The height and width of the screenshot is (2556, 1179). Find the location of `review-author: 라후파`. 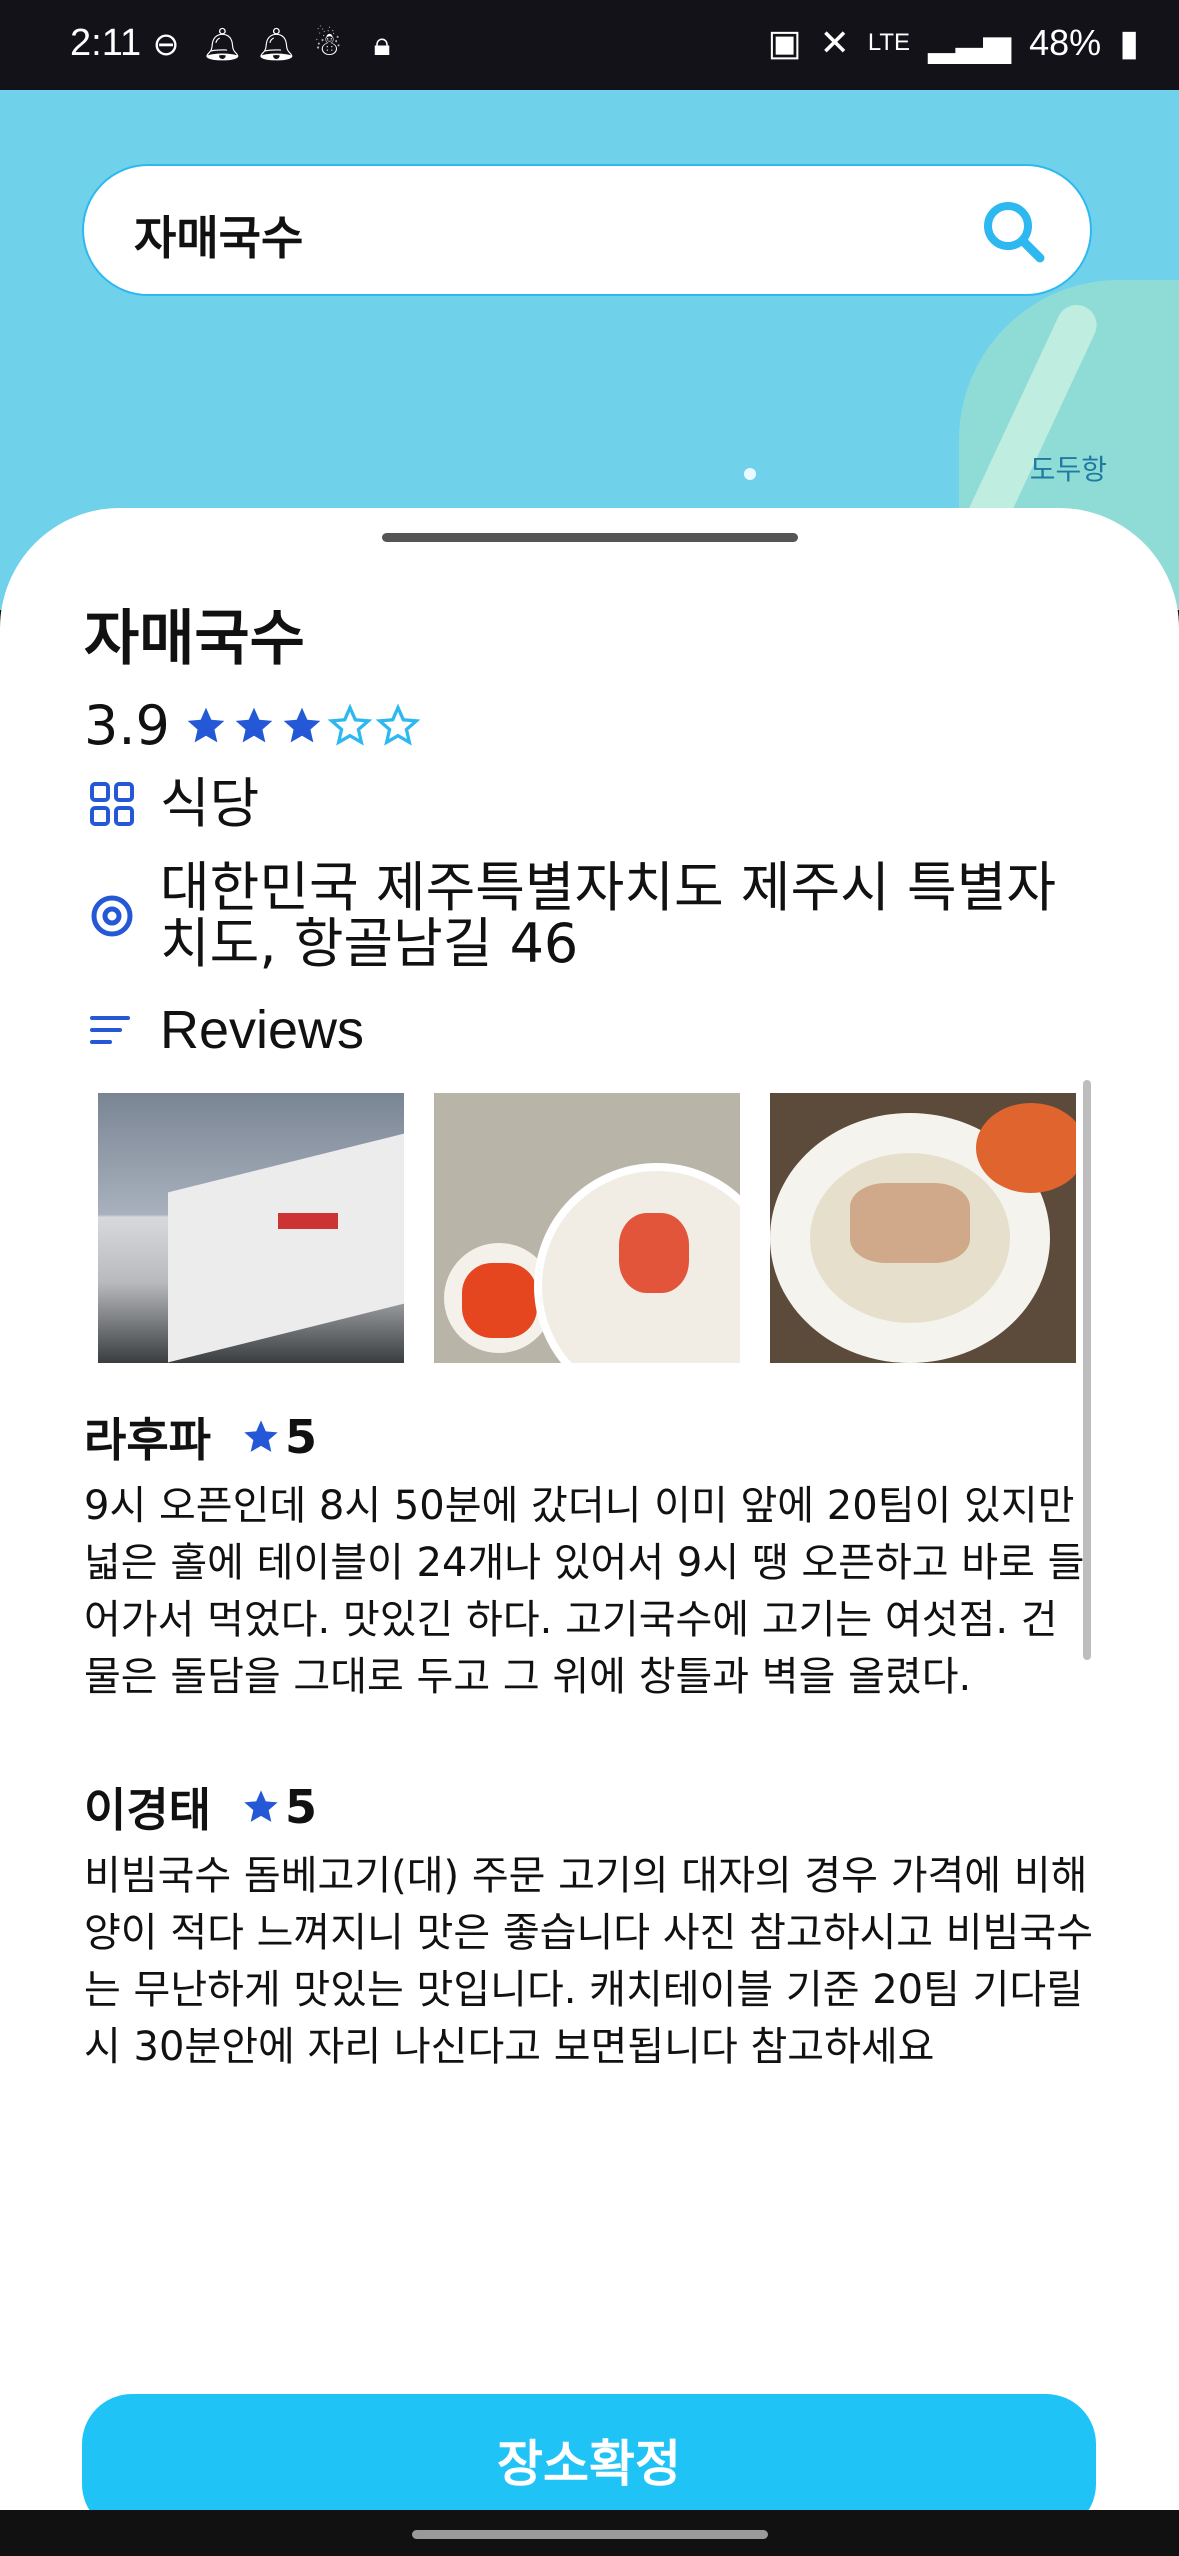

review-author: 라후파 is located at coordinates (147, 1440).